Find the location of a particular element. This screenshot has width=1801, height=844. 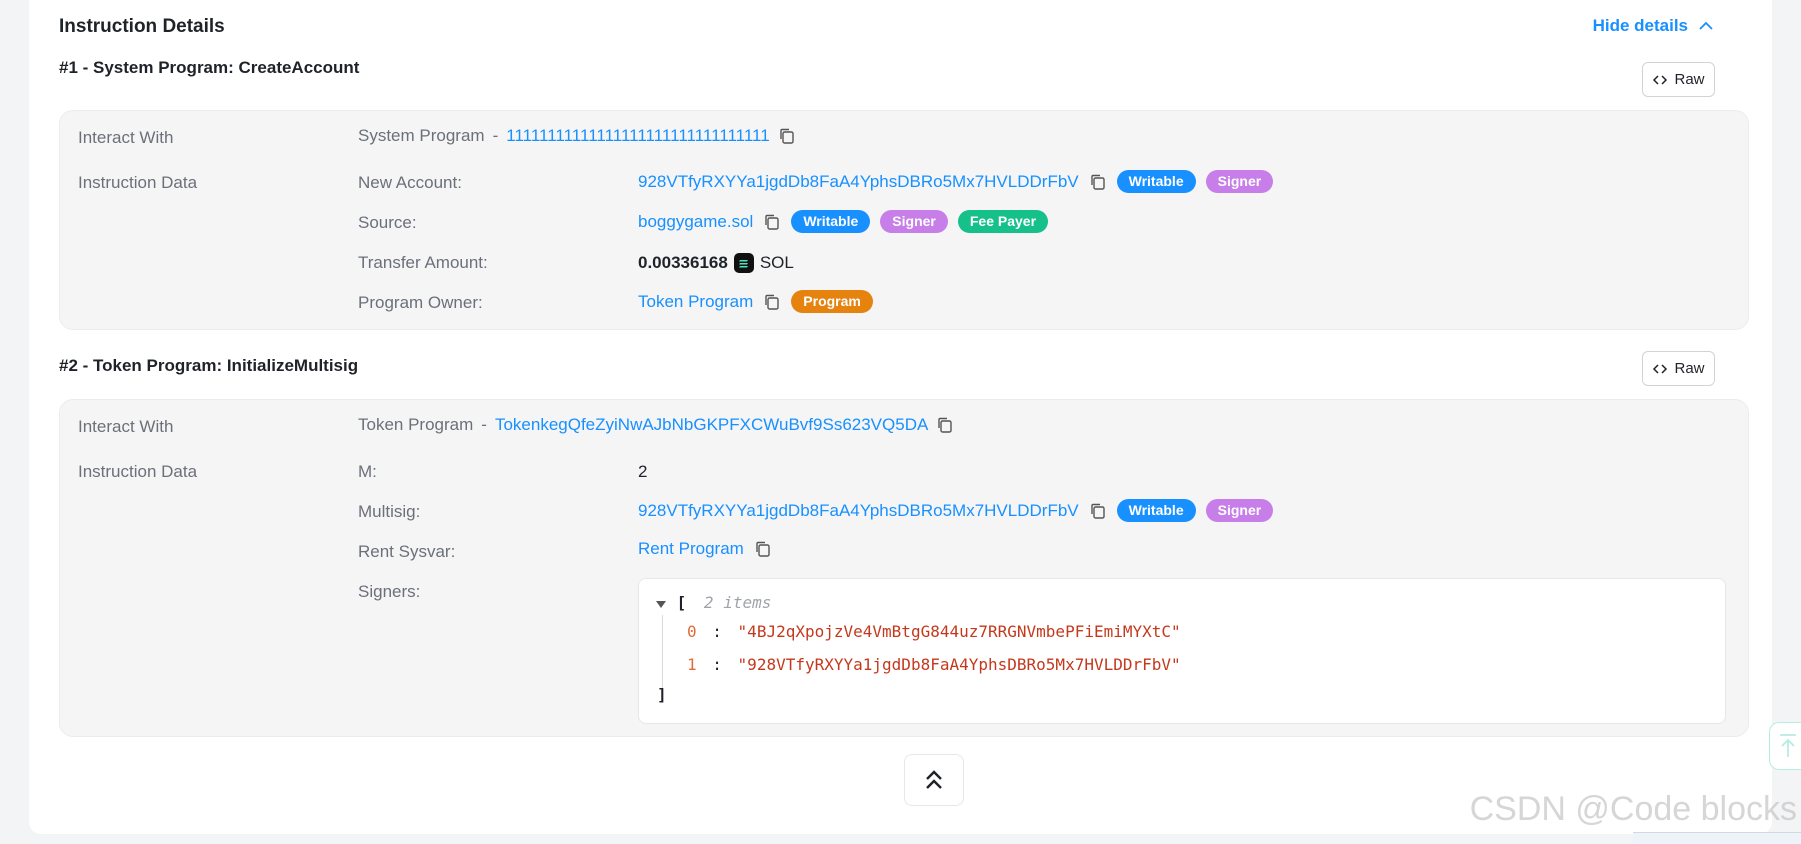

back-to-top-button is located at coordinates (1785, 746).